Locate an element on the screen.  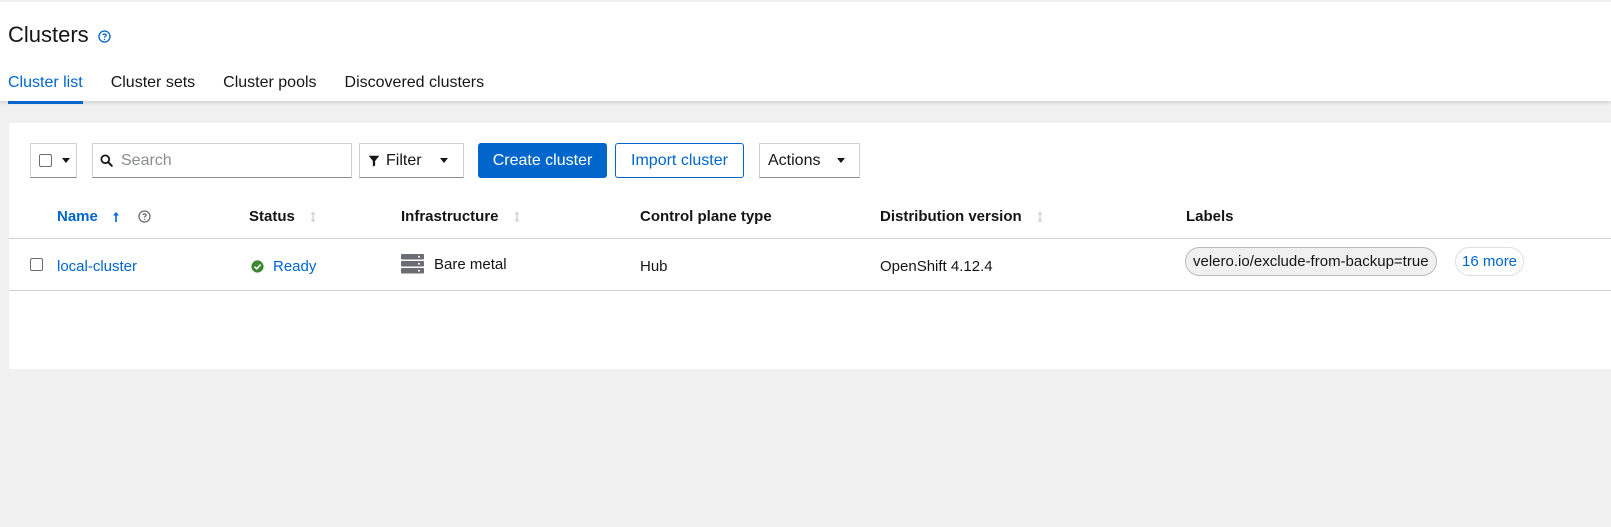
cluster-name-link: local-cluster is located at coordinates (97, 266).